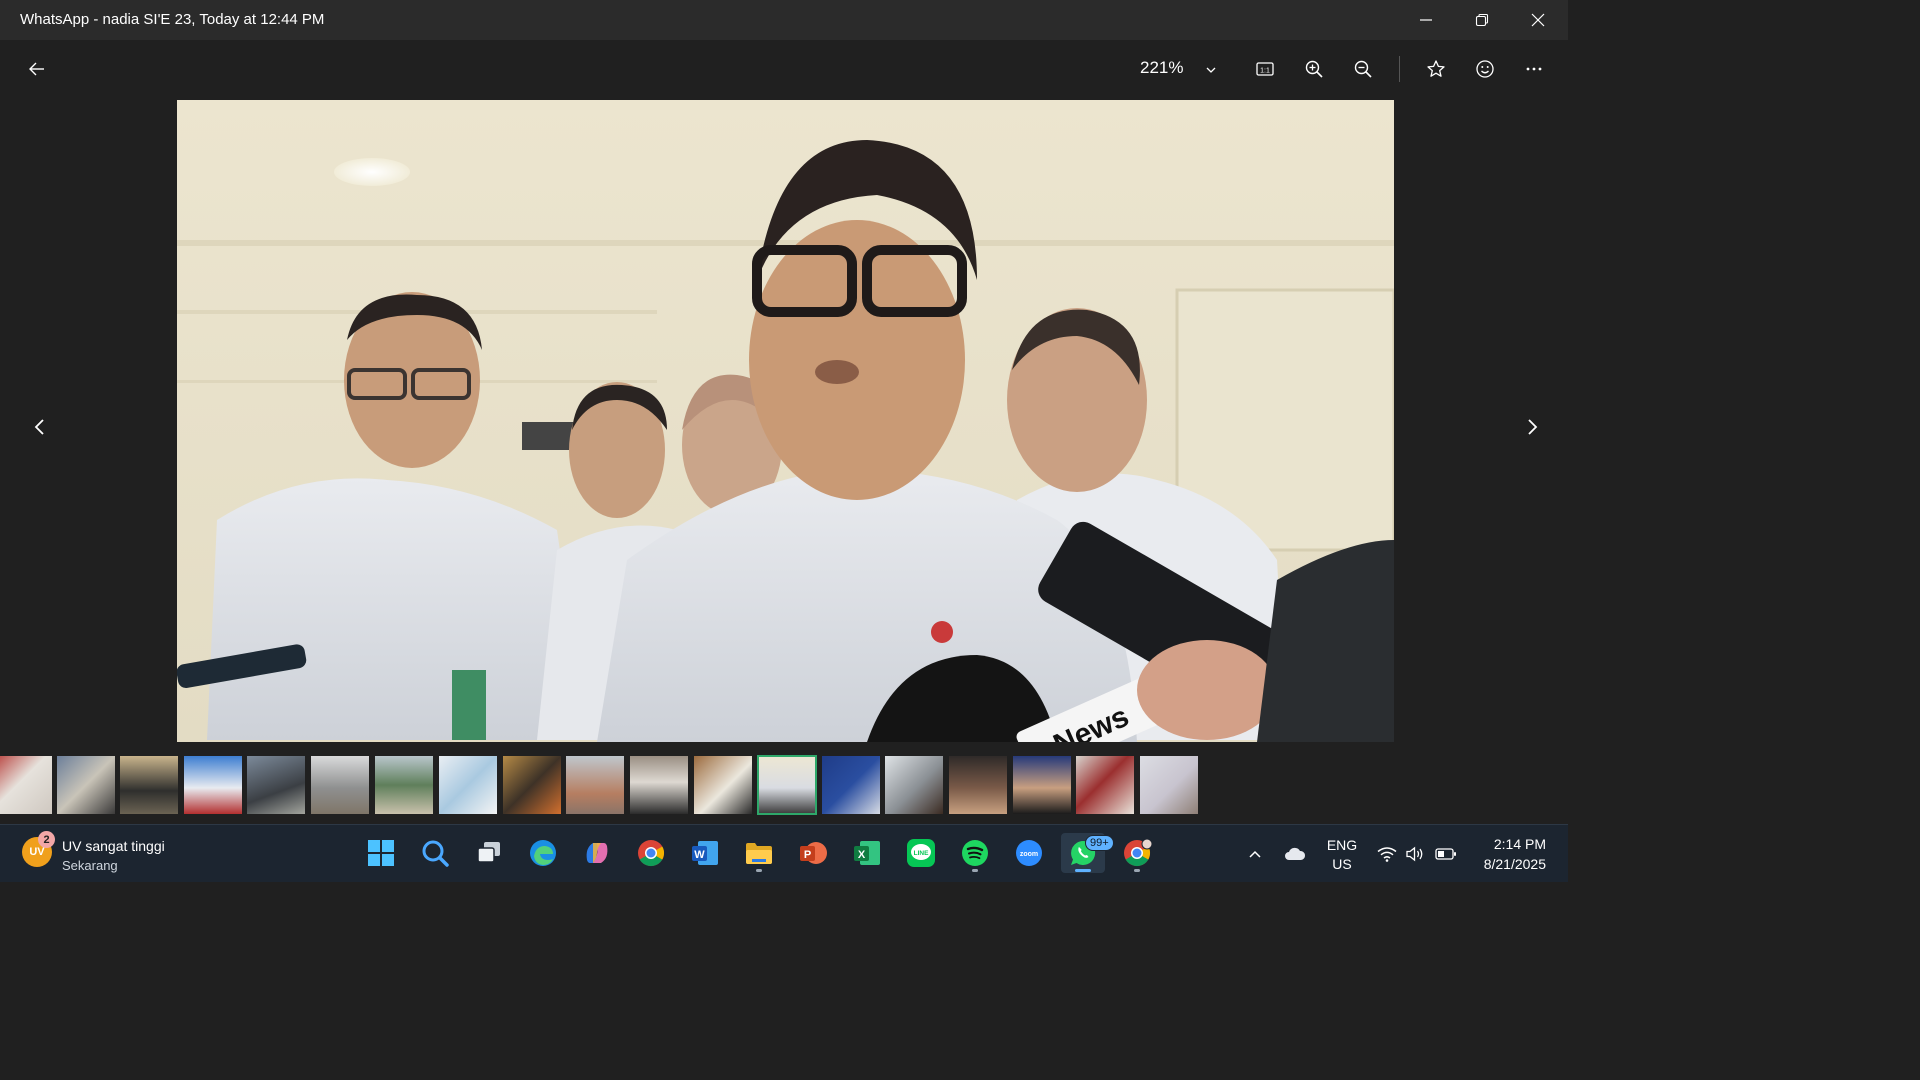 This screenshot has height=1080, width=1920. I want to click on whatsapp-button: 99+, so click(1087, 853).